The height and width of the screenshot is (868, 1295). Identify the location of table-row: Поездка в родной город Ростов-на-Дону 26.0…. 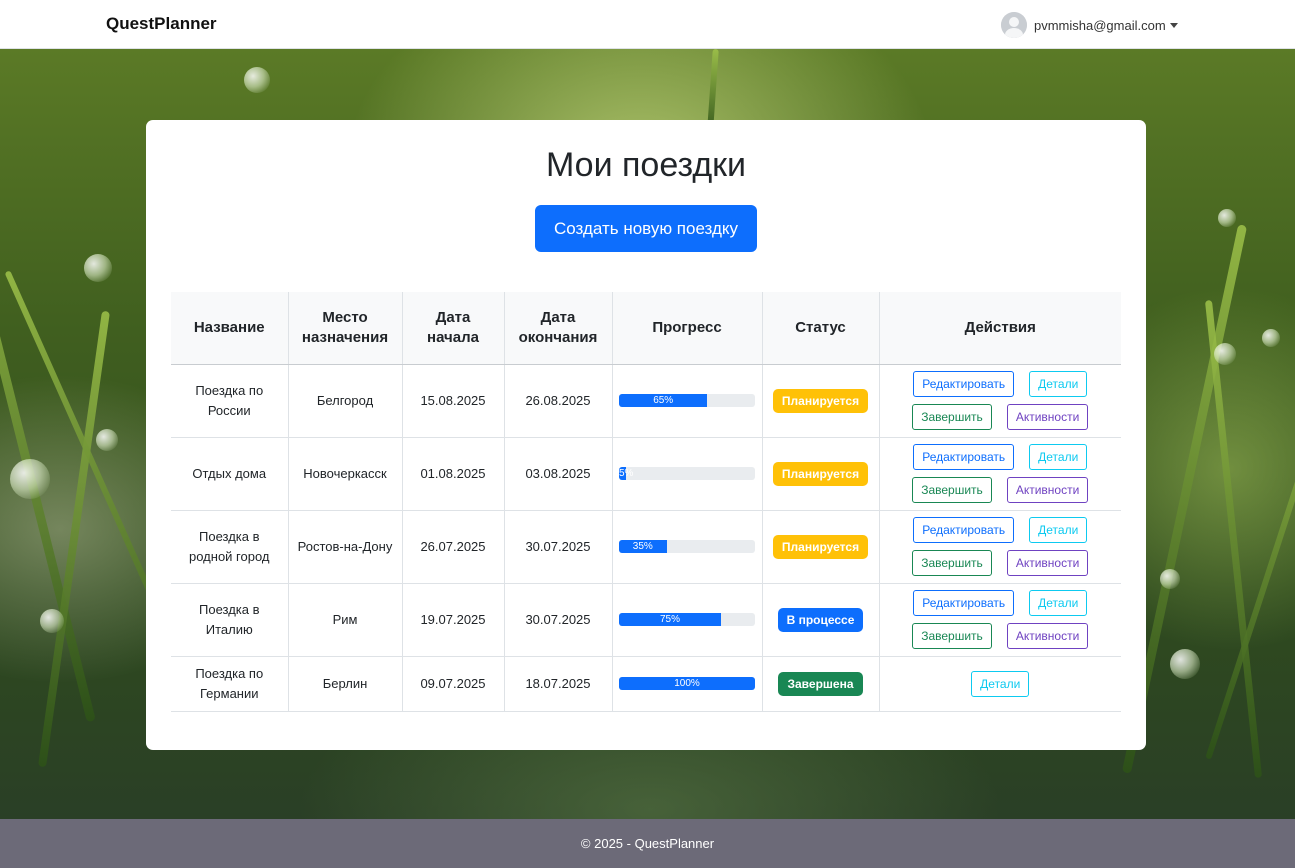
(646, 547).